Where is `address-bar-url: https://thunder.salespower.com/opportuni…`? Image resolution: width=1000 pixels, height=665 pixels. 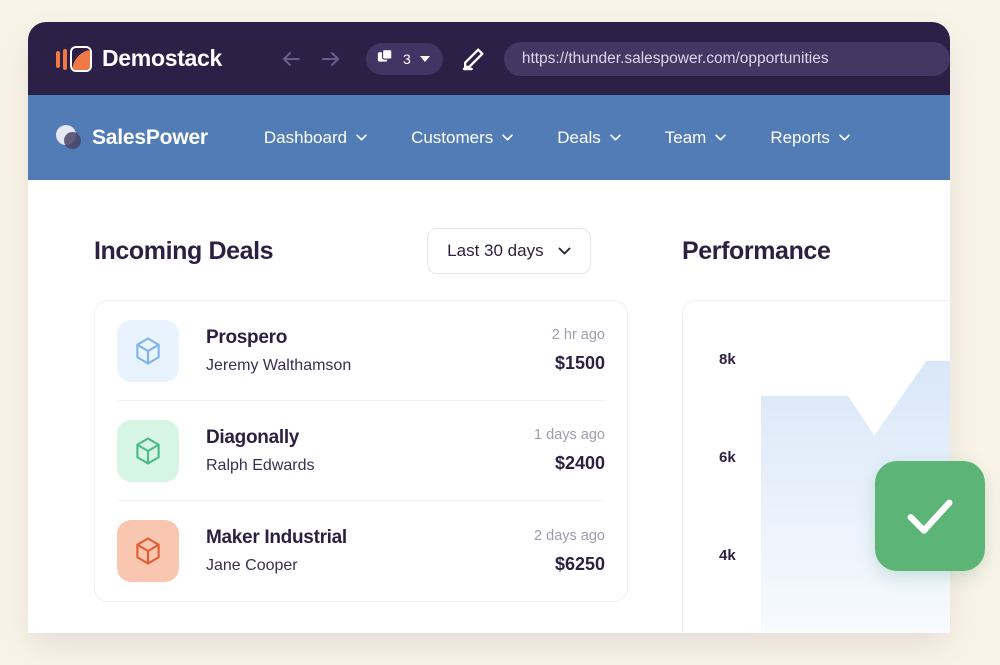
address-bar-url: https://thunder.salespower.com/opportuni… is located at coordinates (675, 58).